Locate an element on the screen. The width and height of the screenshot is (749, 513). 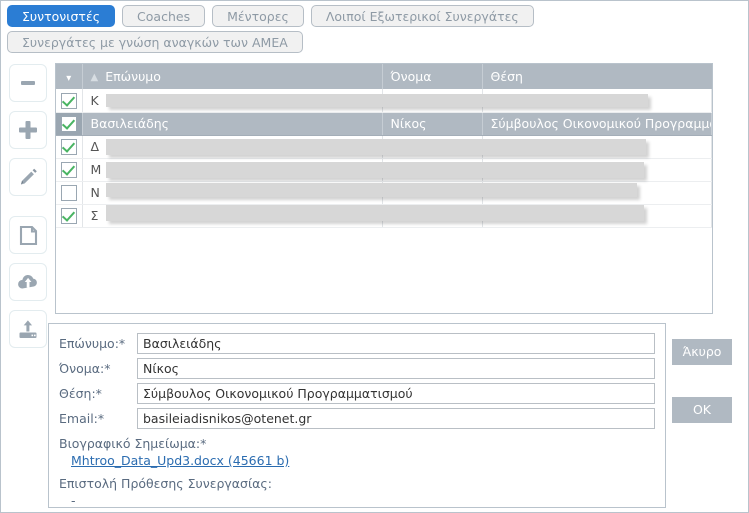
table-head: ▾ ▲ Επώνυμο Όνομα Θέση is located at coordinates (384, 76).